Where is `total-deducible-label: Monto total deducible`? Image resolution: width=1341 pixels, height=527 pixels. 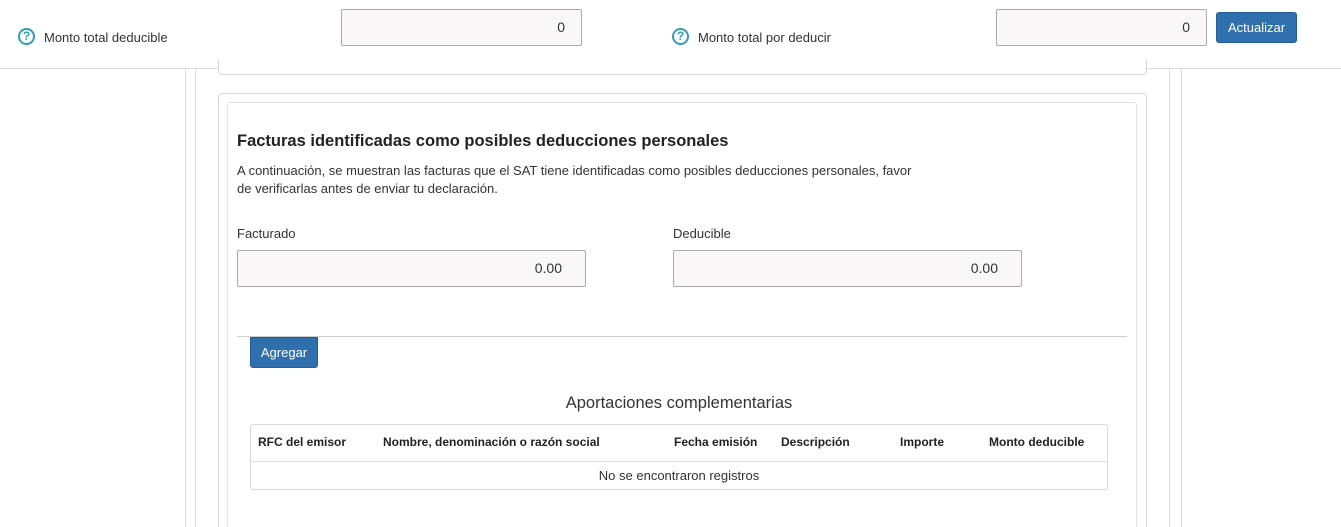
total-deducible-label: Monto total deducible is located at coordinates (106, 37).